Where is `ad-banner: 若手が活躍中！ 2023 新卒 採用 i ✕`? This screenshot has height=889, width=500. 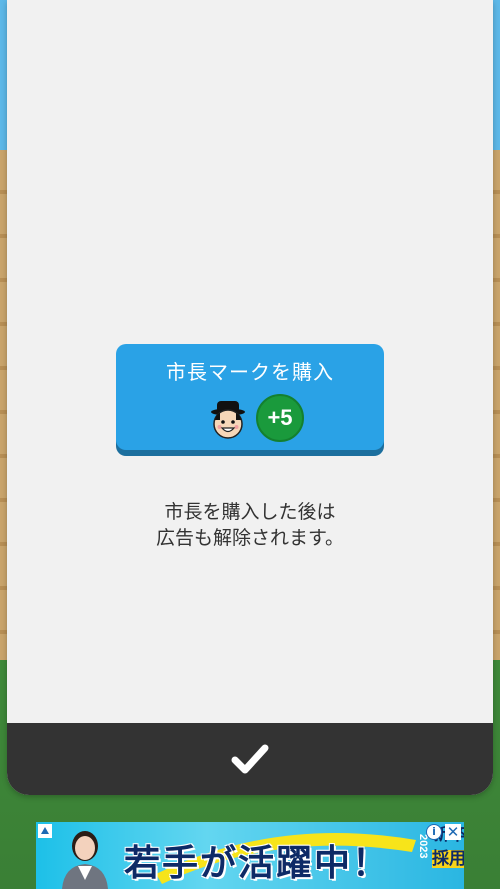
ad-banner: 若手が活躍中！ 2023 新卒 採用 i ✕ is located at coordinates (250, 855).